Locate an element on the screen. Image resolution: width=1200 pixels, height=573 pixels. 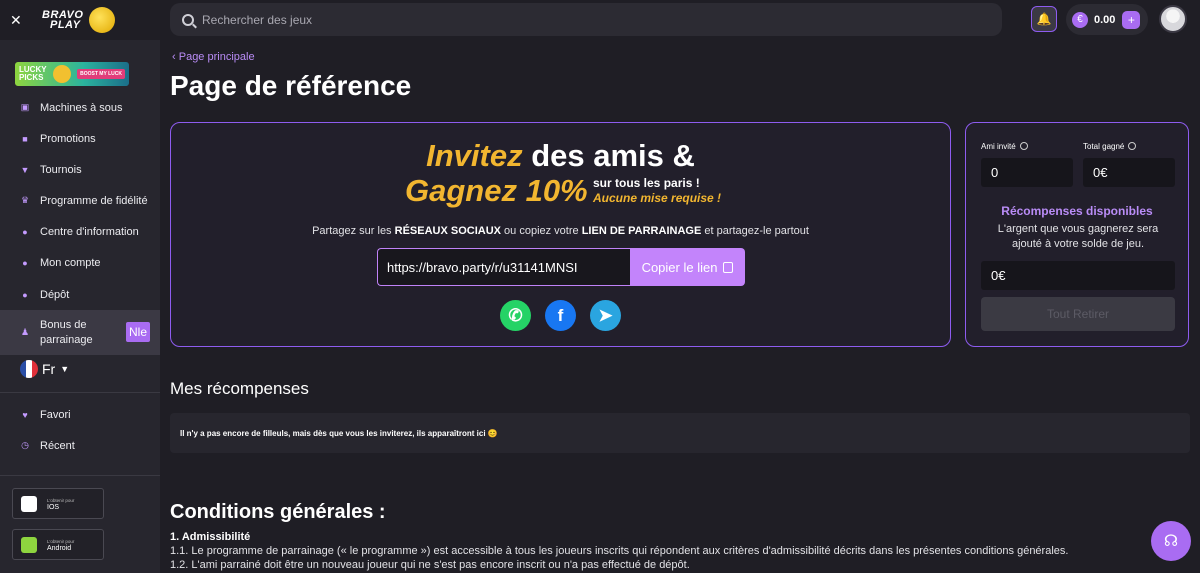
sidebar-item-loyalty: ♛ Programme de fidélité is located at coordinates (80, 200).